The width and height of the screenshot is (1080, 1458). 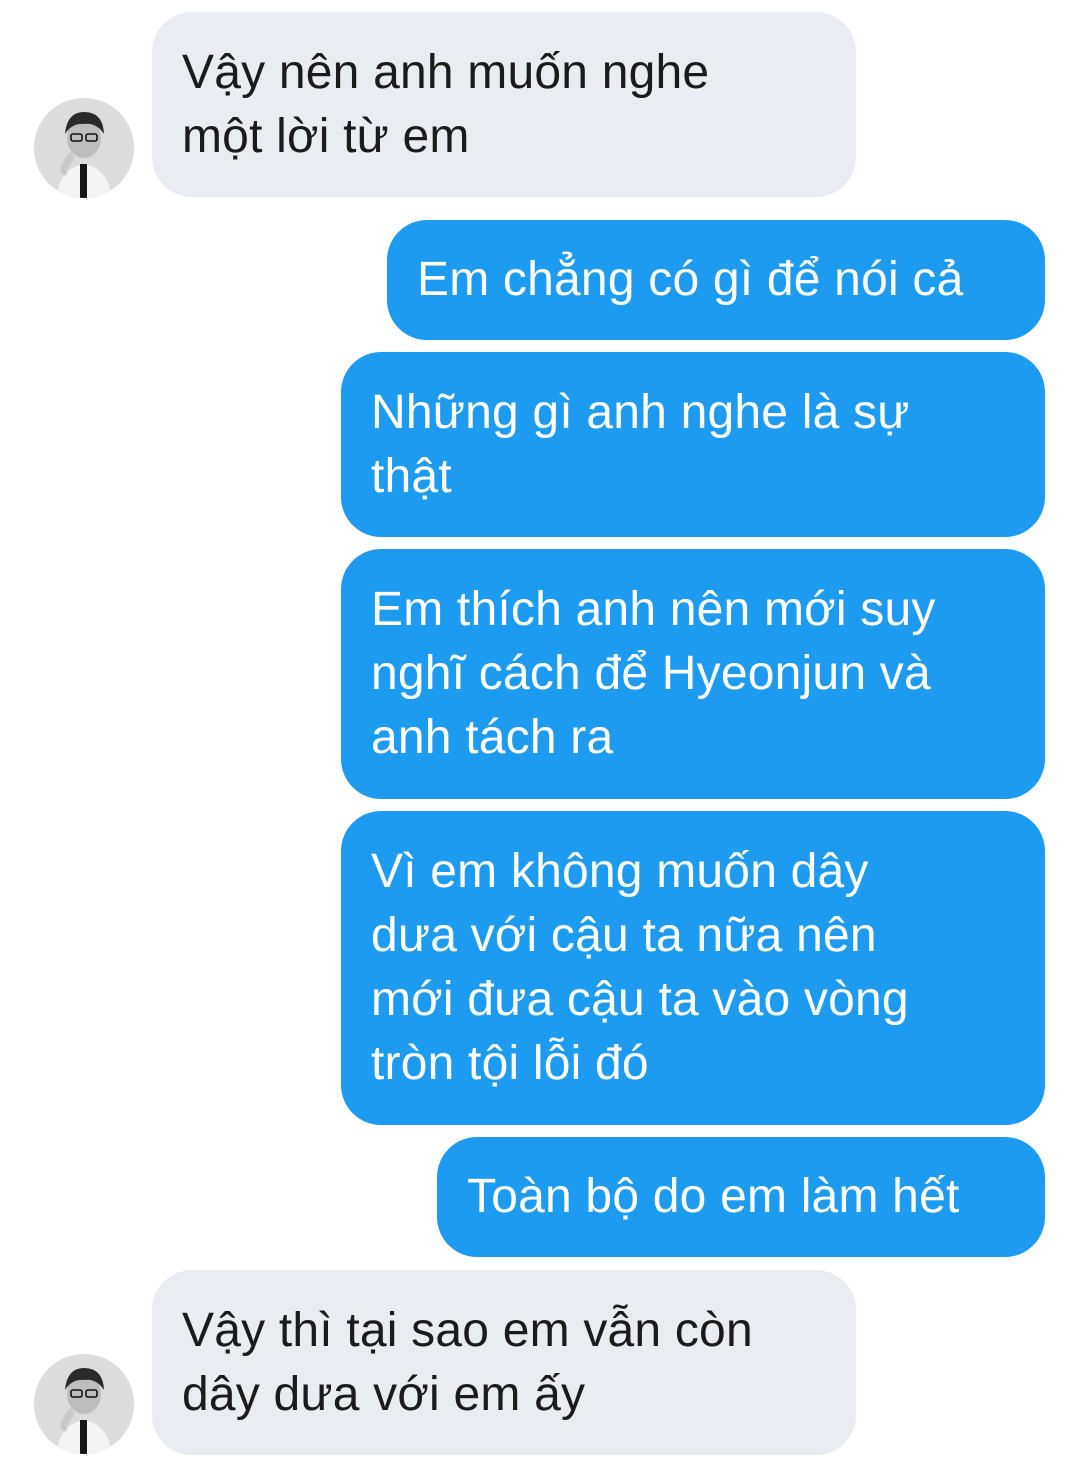 What do you see at coordinates (504, 104) in the screenshot?
I see `message-bubble-incoming: Vậy nên anh muốn nghe một lời từ em` at bounding box center [504, 104].